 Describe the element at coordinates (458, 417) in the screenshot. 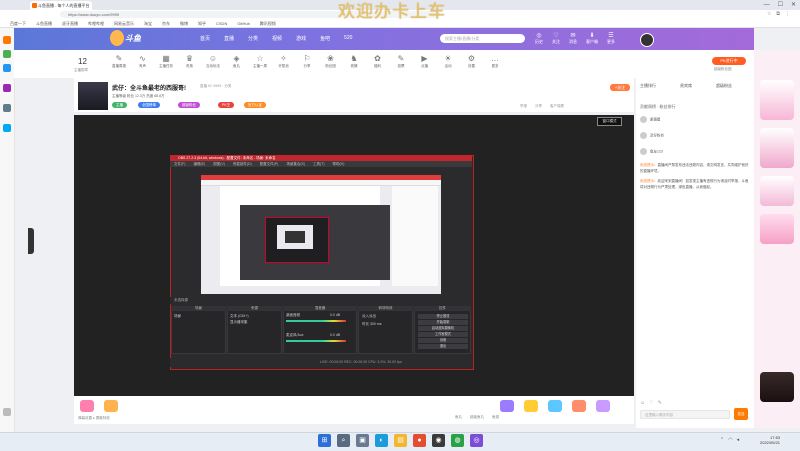

I see `fishball-link: 鱼丸` at that location.